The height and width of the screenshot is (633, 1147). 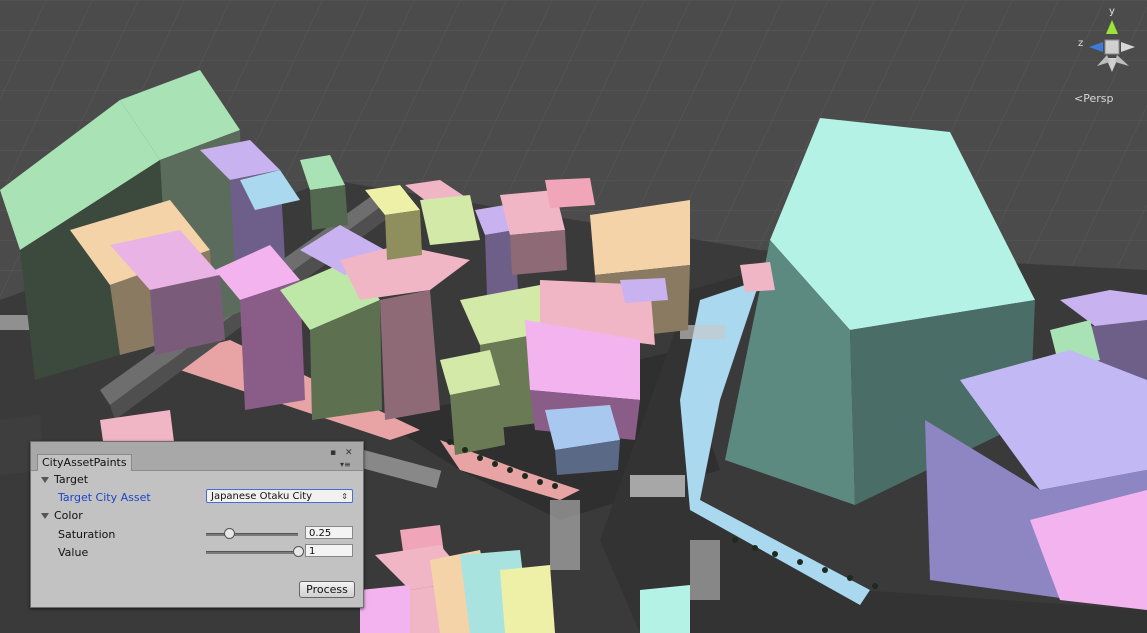 I want to click on color-section-header: Color, so click(x=68, y=515).